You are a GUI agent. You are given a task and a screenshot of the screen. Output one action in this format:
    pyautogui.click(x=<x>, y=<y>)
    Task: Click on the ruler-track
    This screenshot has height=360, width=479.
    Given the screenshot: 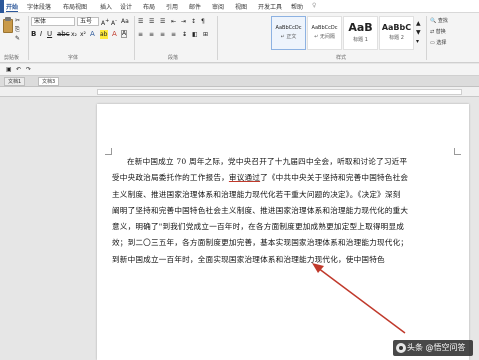 What is the action you would take?
    pyautogui.click(x=279, y=92)
    